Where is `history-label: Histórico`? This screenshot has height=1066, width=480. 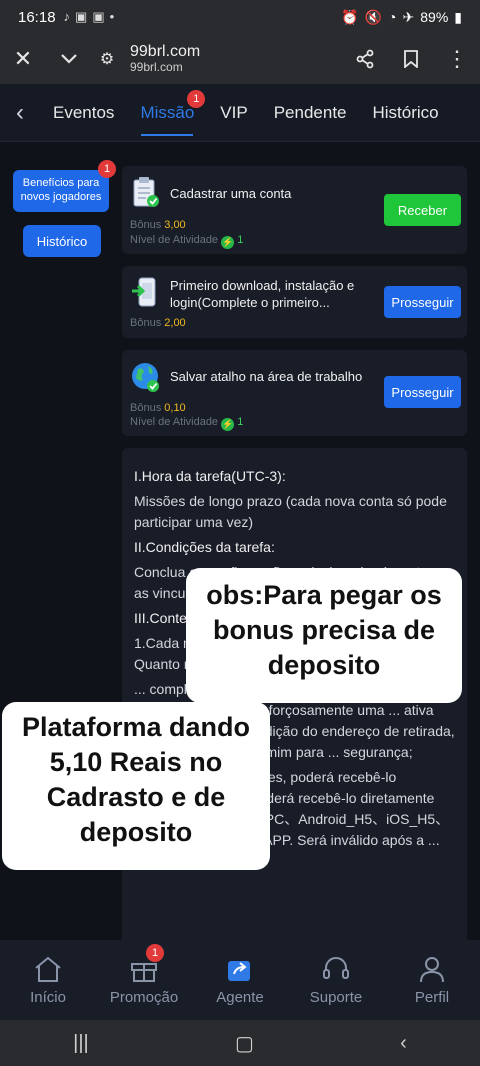
history-label: Histórico is located at coordinates (62, 241).